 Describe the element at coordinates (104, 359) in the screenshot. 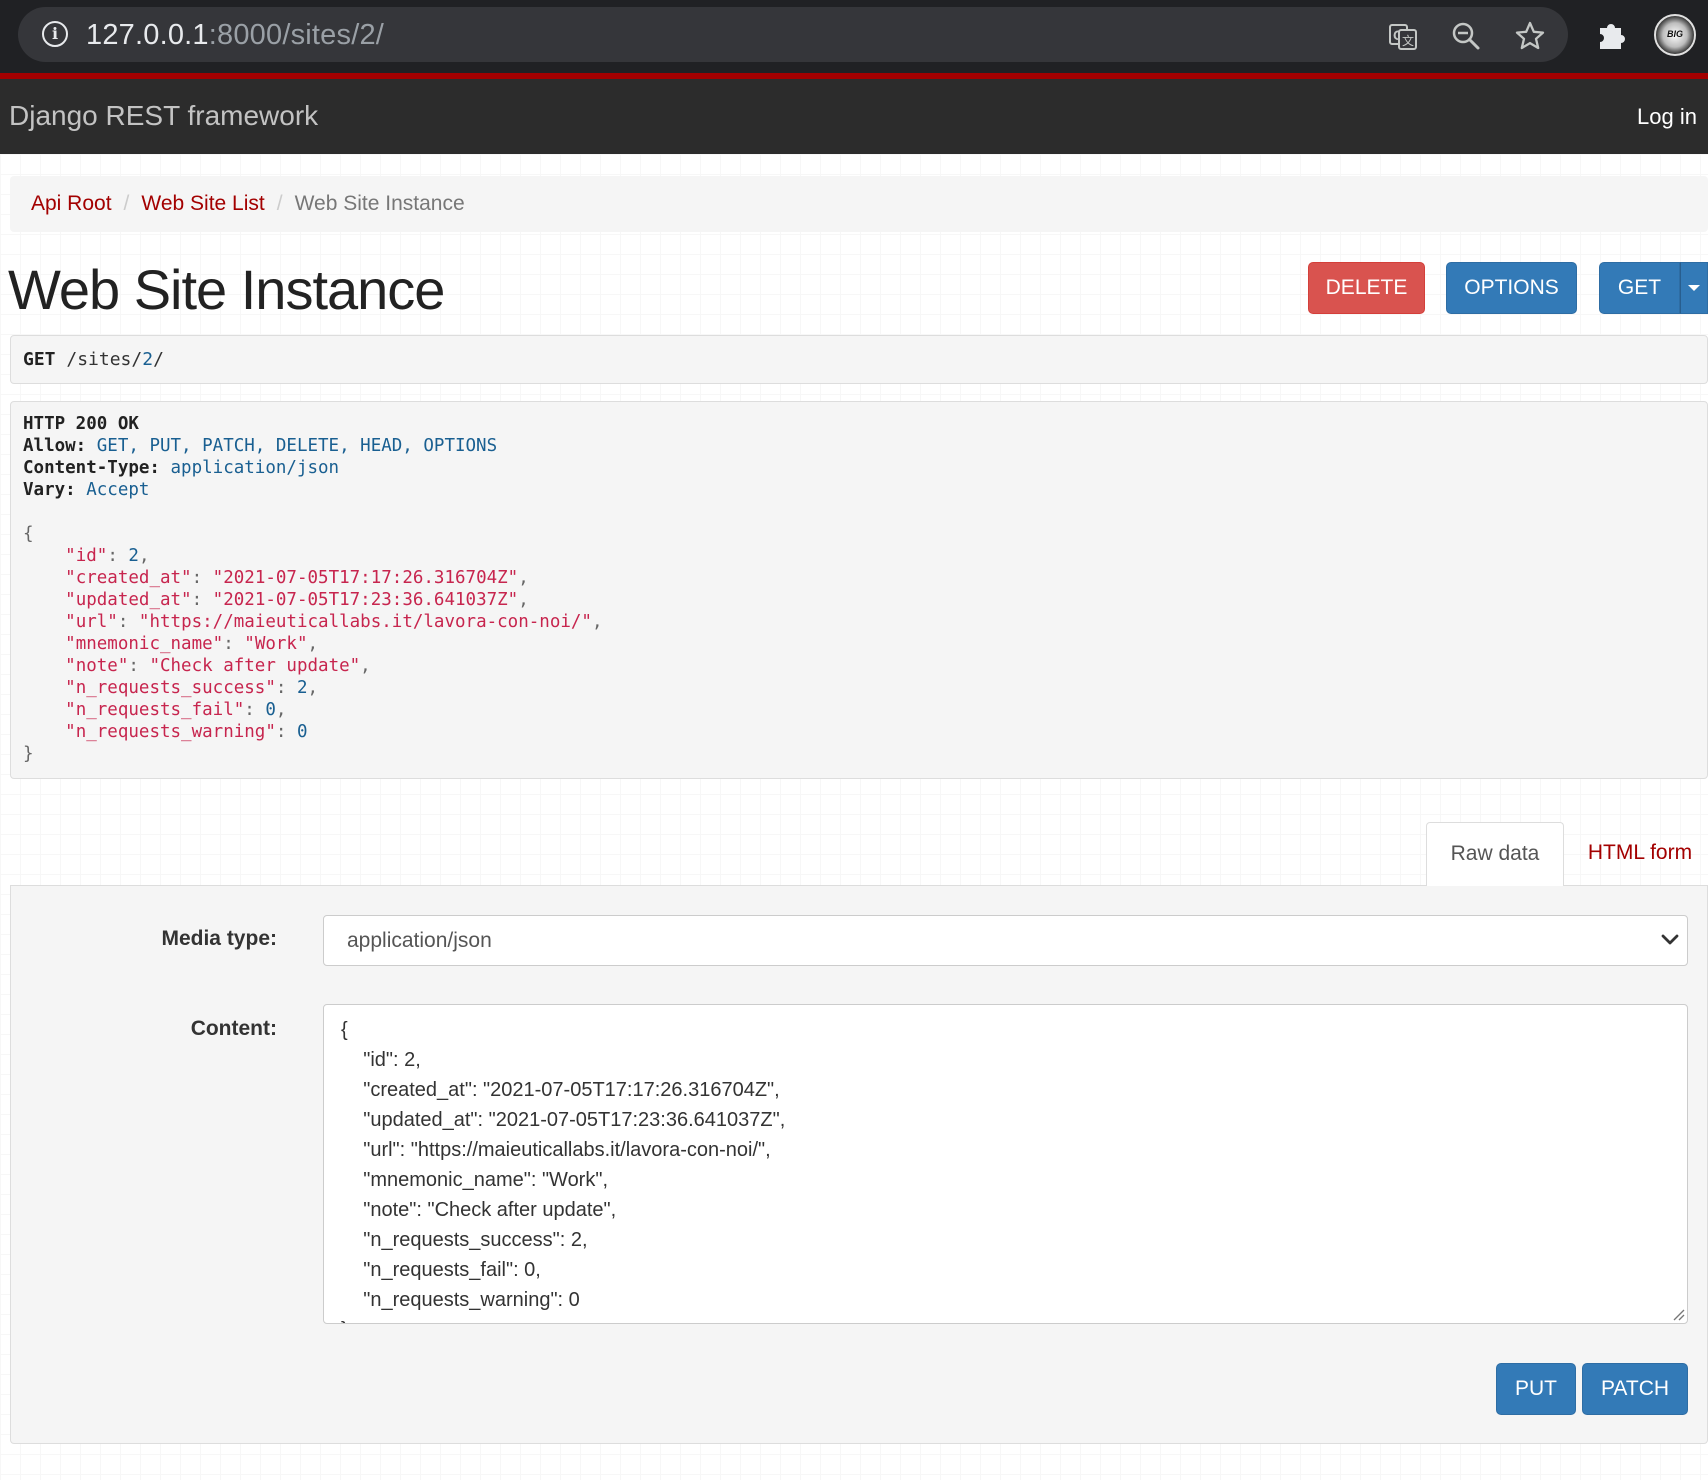

I see `request-path-prefix: /sites/` at that location.